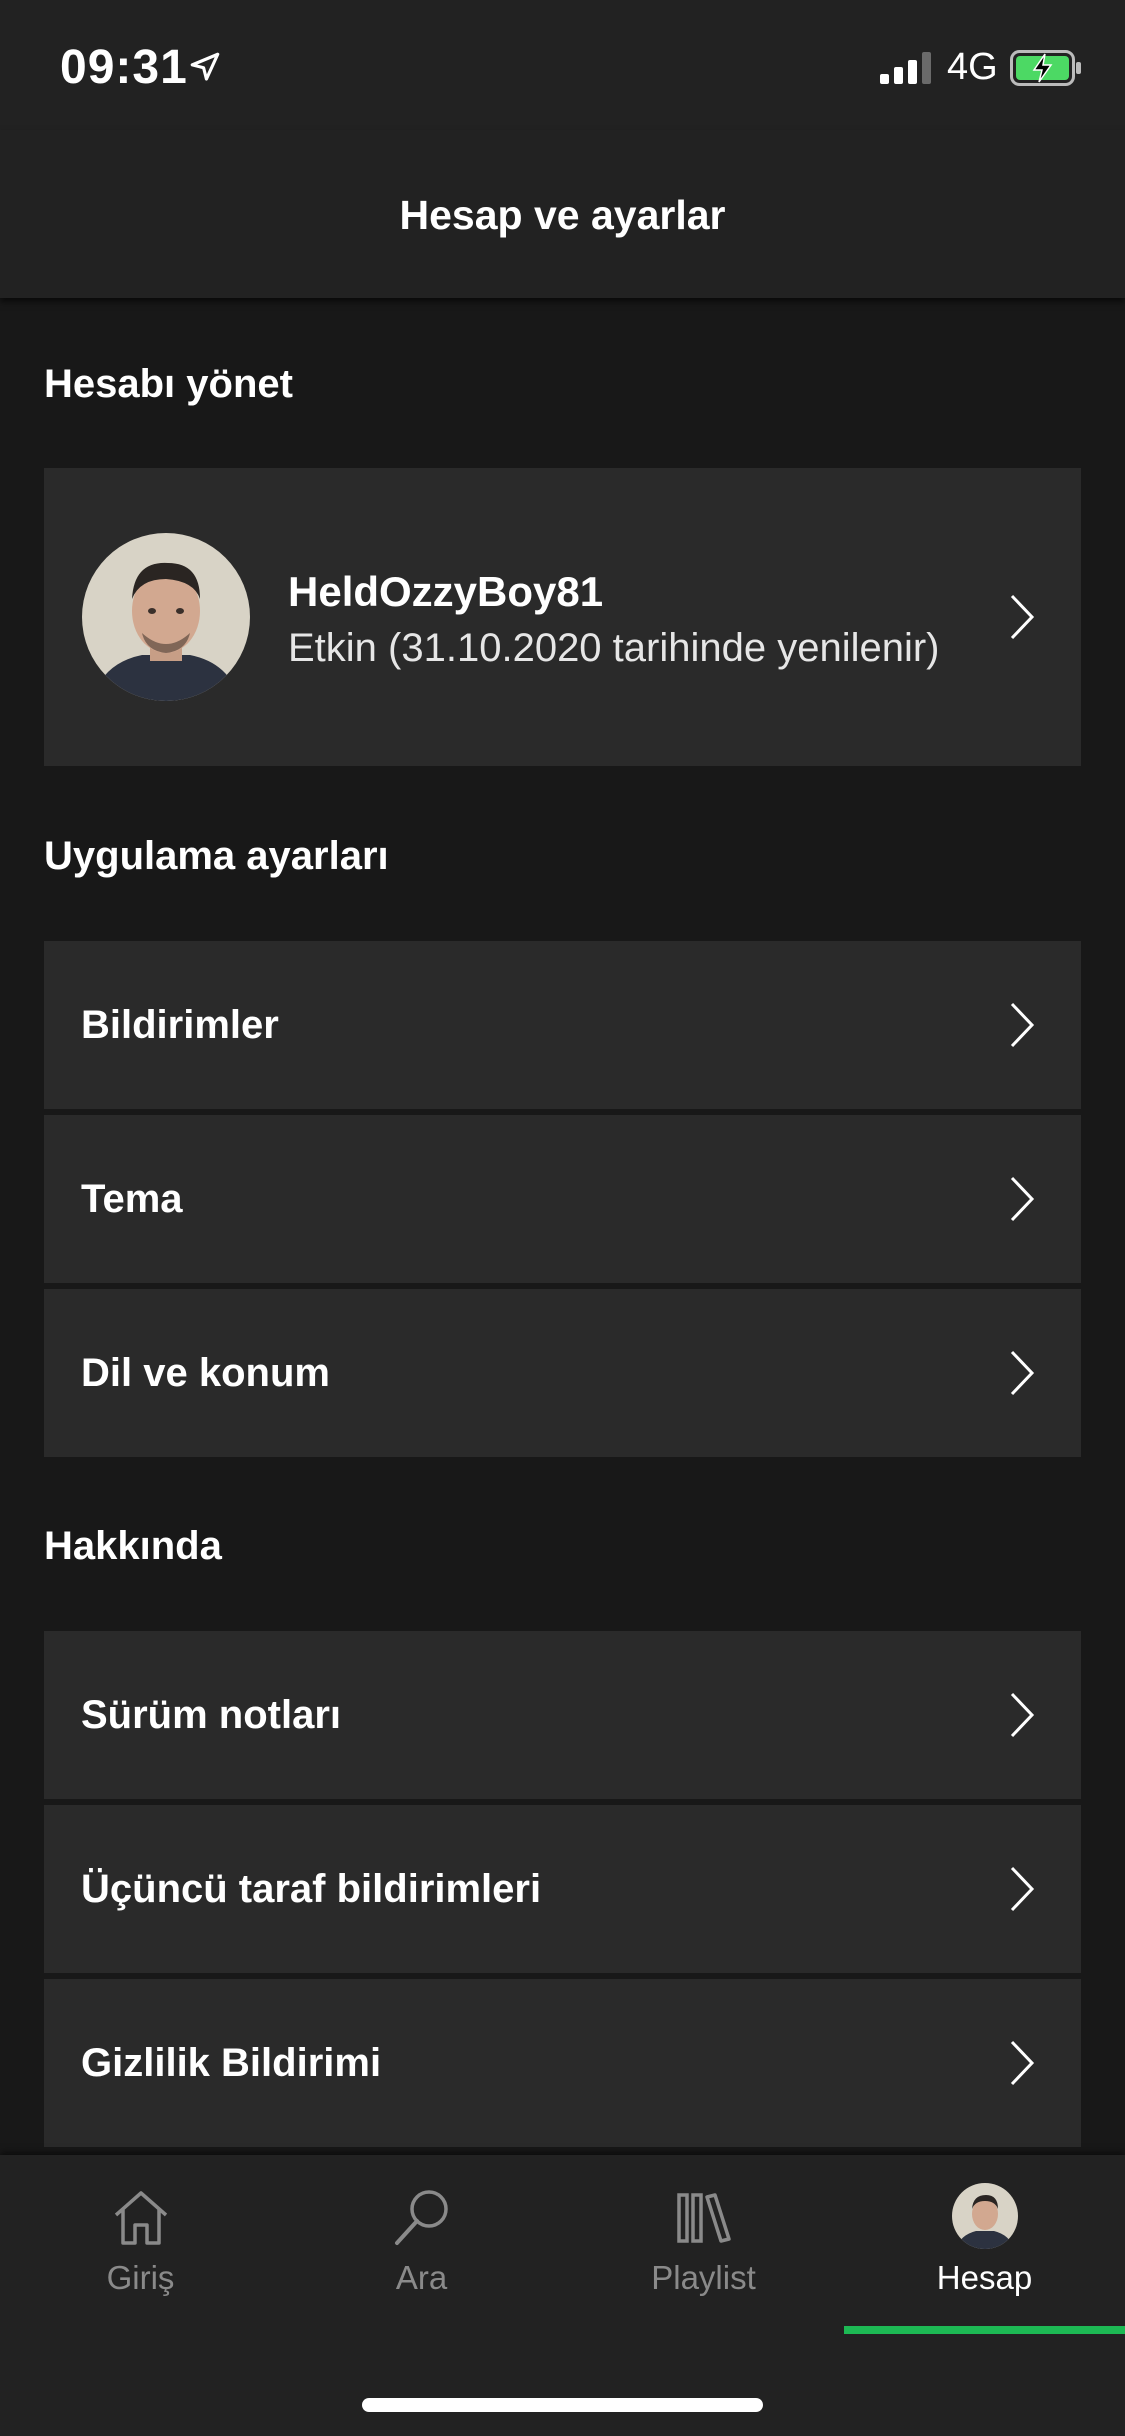  What do you see at coordinates (703, 2277) in the screenshot?
I see `tab-label: Playlist` at bounding box center [703, 2277].